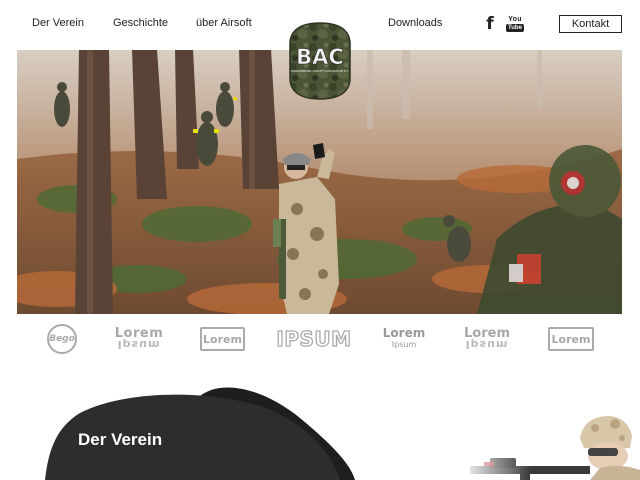  I want to click on partner-logo-text: IPSUM, so click(314, 338).